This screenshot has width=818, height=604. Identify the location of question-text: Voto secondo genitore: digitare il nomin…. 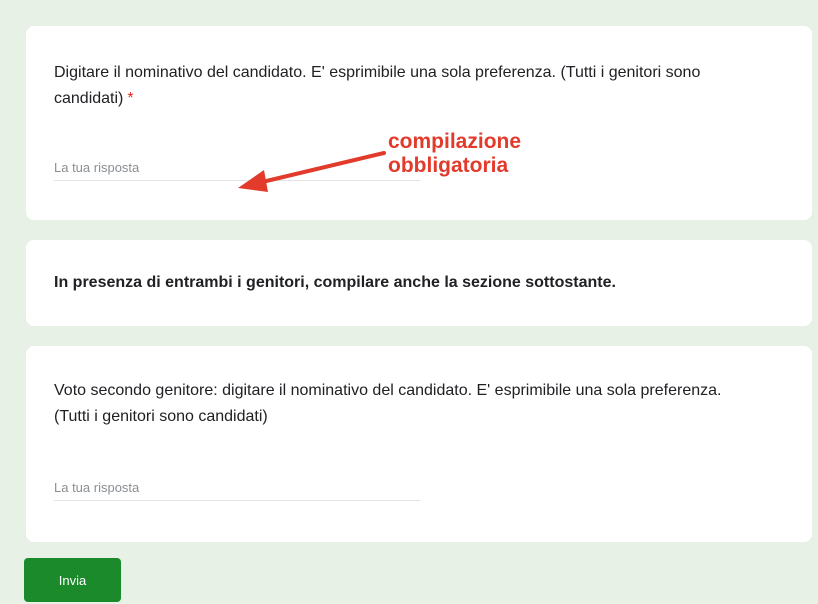
(388, 403).